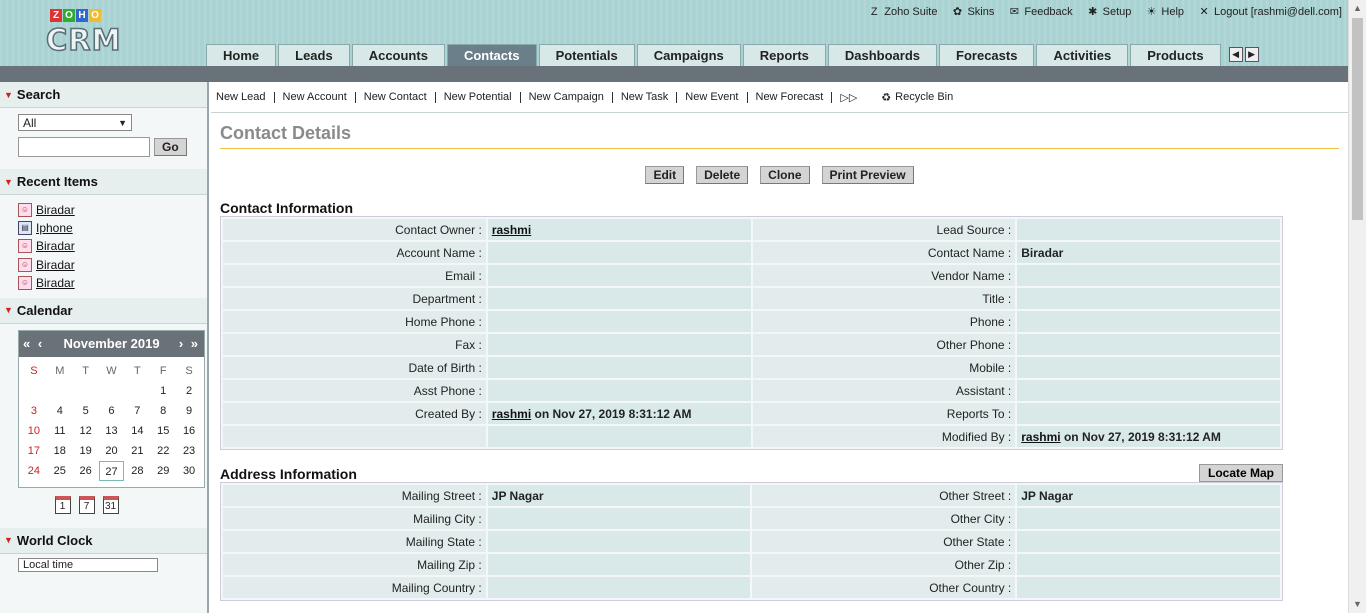 The image size is (1366, 613). Describe the element at coordinates (163, 391) in the screenshot. I see `calendar-day: 1` at that location.